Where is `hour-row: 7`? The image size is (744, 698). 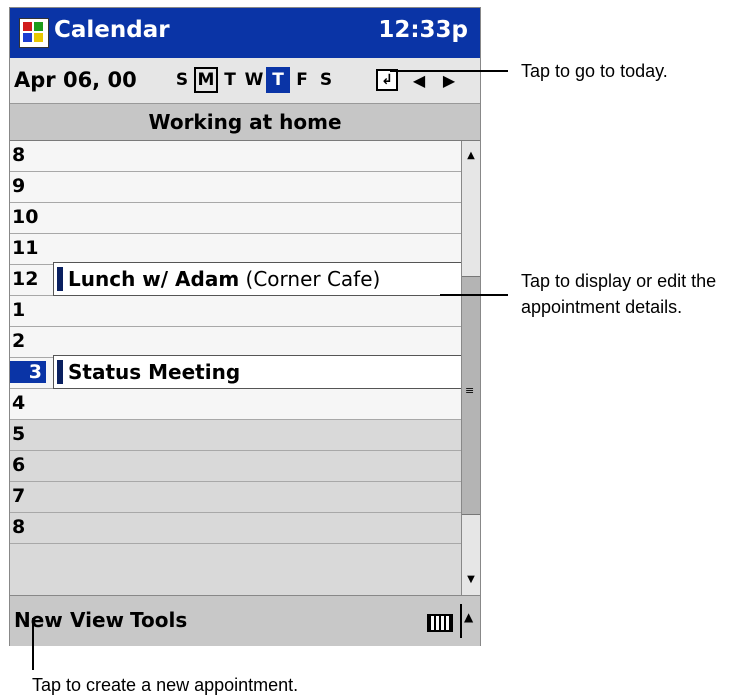 hour-row: 7 is located at coordinates (235, 497).